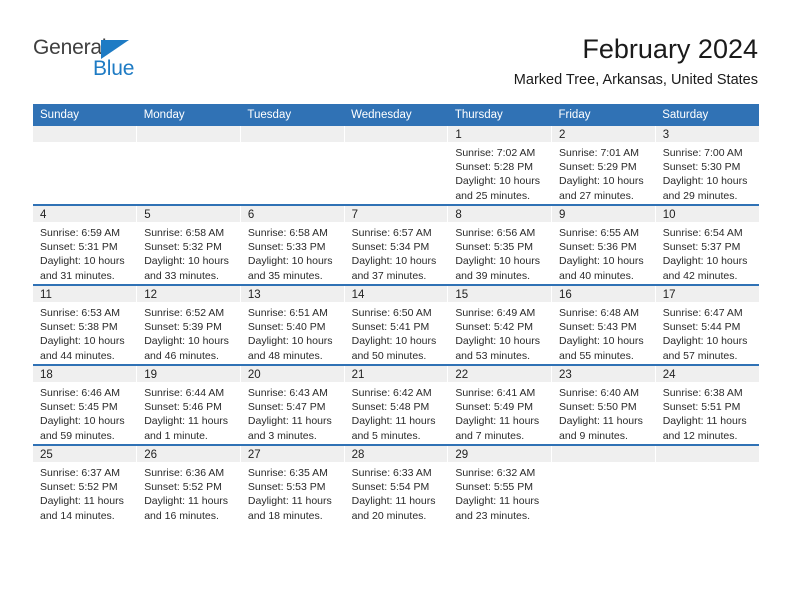 Image resolution: width=792 pixels, height=612 pixels. What do you see at coordinates (701, 167) in the screenshot?
I see `sunset-text: Sunset: 5:30 PM` at bounding box center [701, 167].